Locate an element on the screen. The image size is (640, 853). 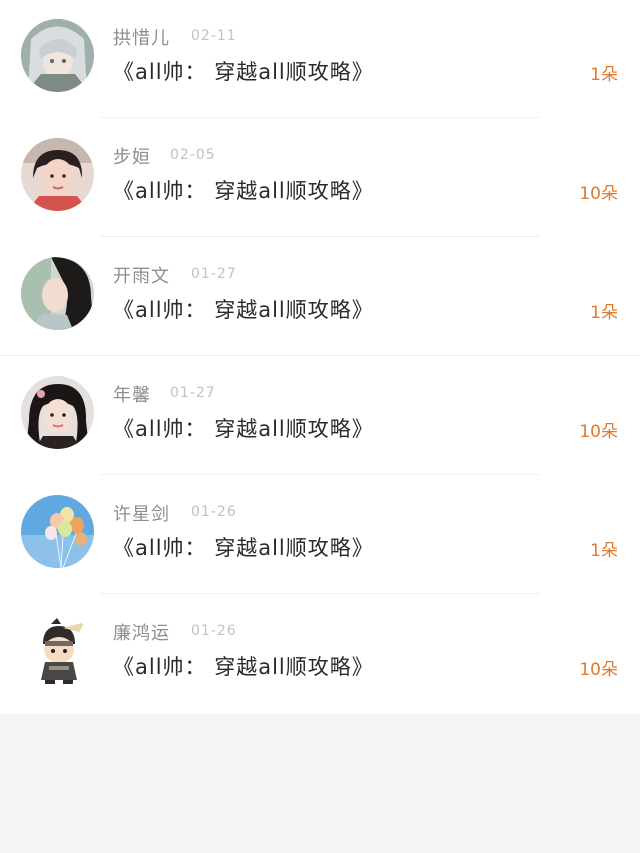
list-item: 开雨文 01-27 《all帅： 穿越all顺攻略》 1朵 is located at coordinates (320, 297).